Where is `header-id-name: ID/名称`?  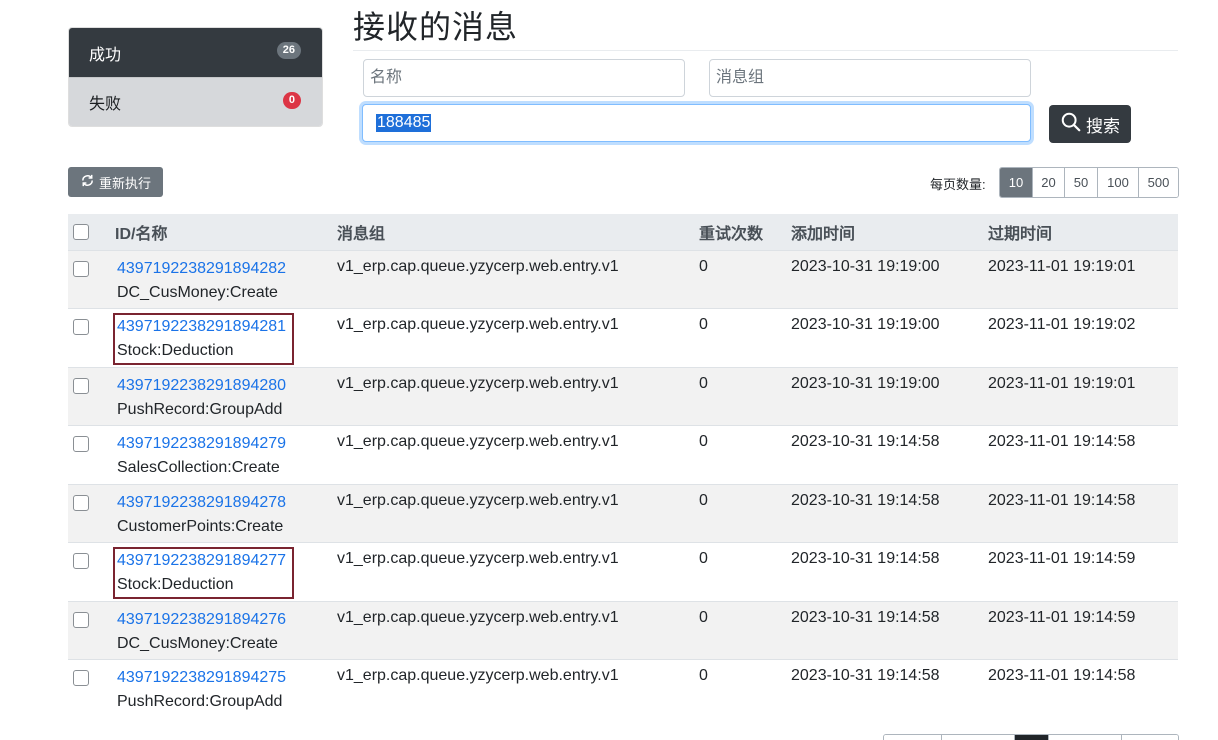 header-id-name: ID/名称 is located at coordinates (226, 232).